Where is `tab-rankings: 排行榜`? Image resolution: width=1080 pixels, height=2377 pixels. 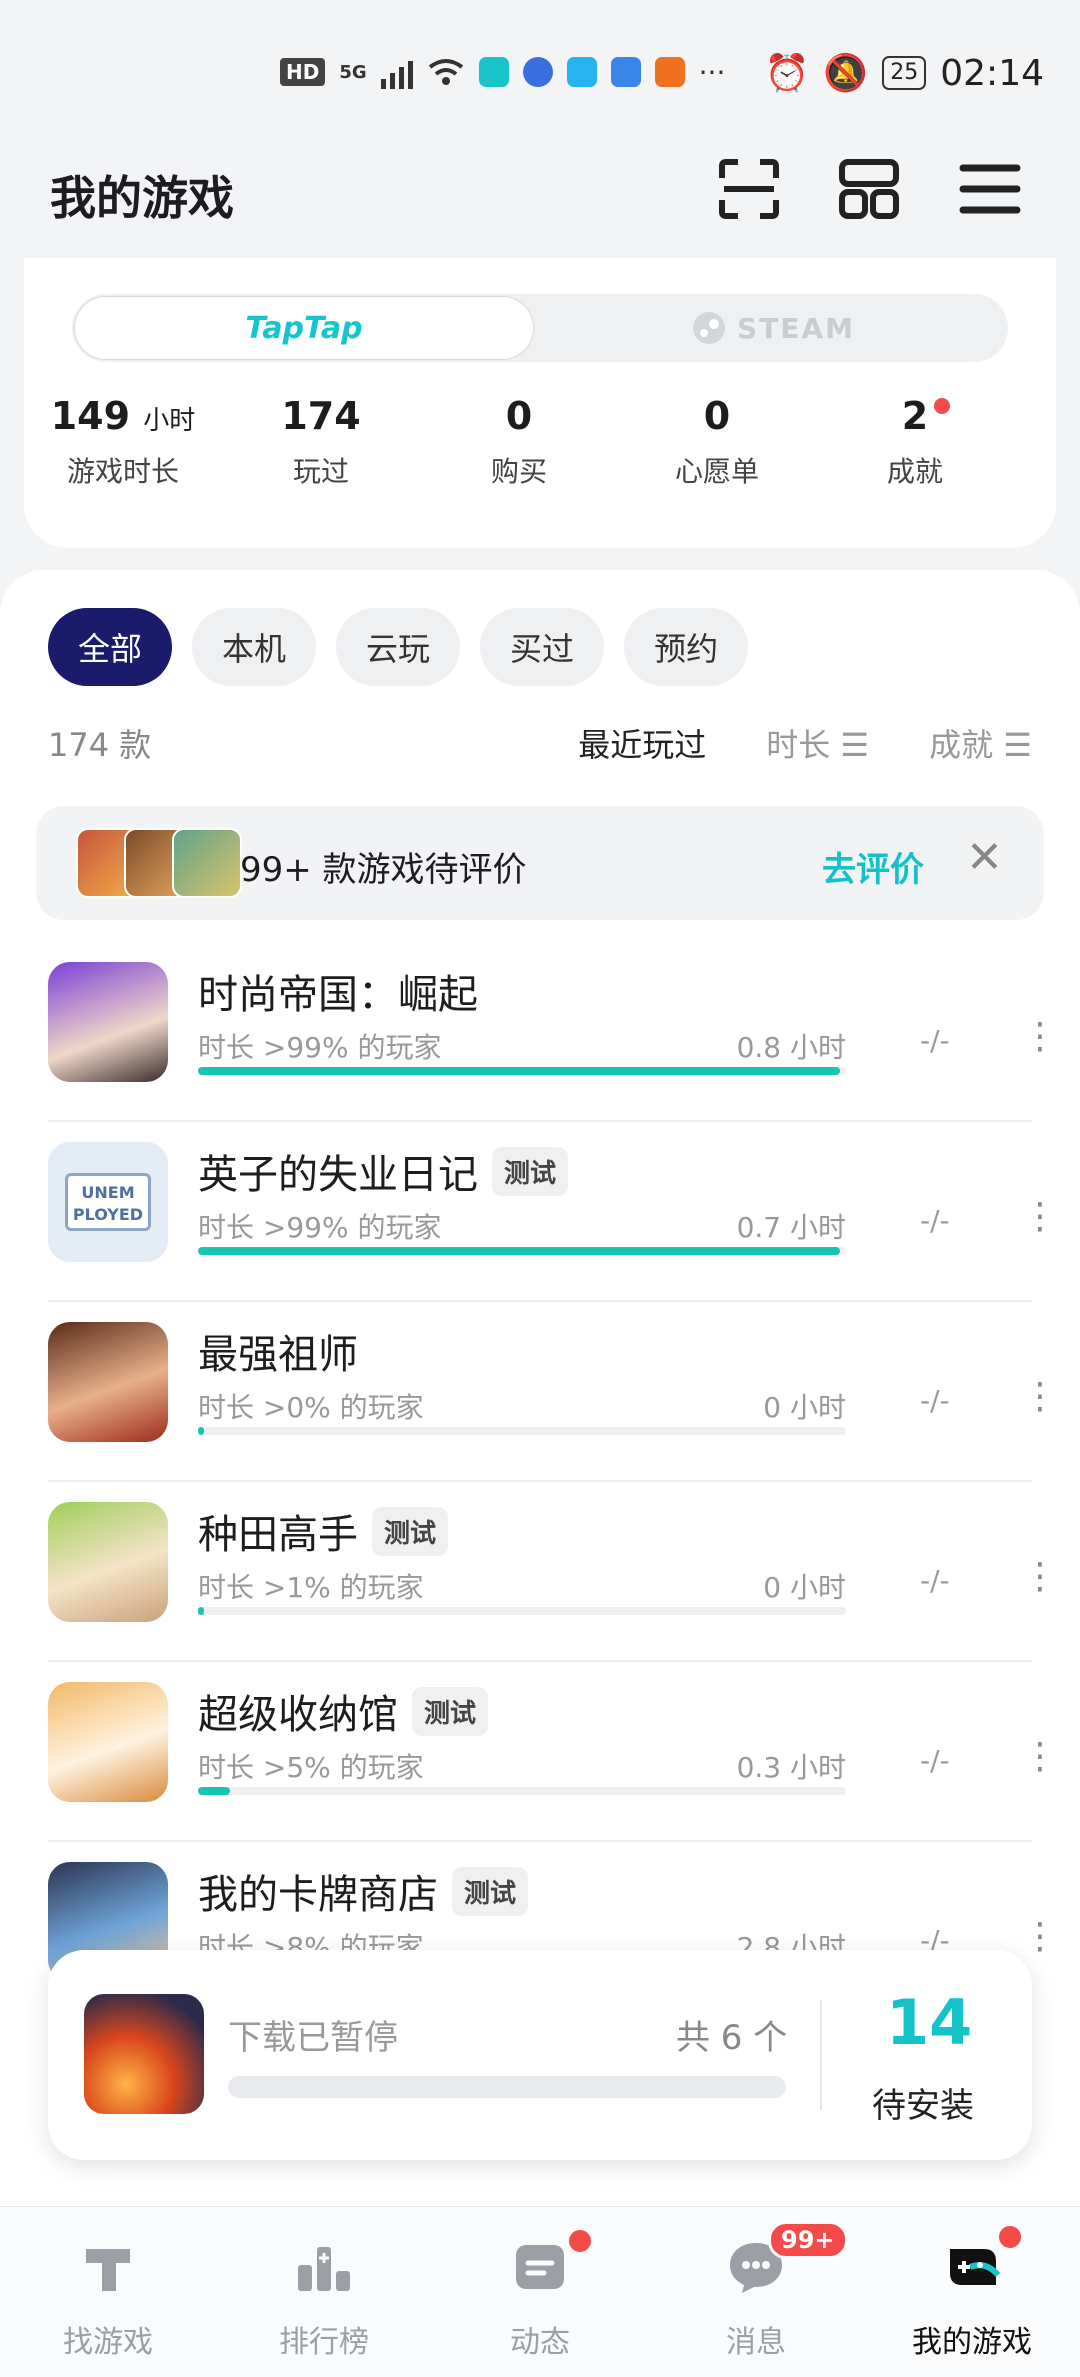 tab-rankings: 排行榜 is located at coordinates (324, 2292).